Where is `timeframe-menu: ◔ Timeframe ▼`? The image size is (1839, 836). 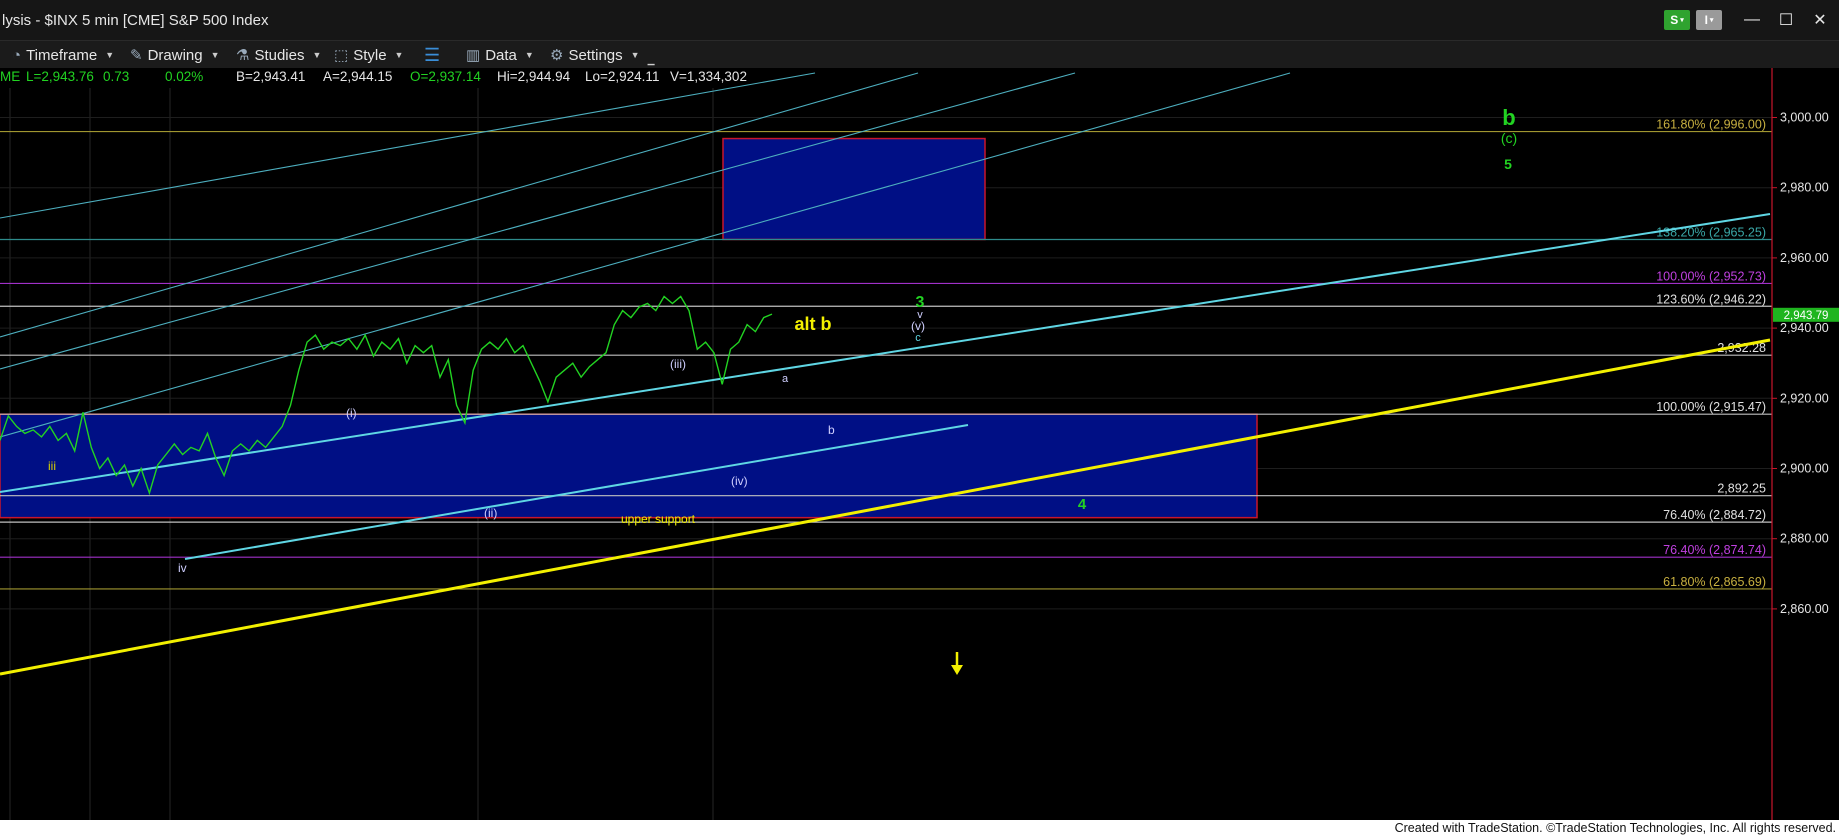
timeframe-menu: ◔ Timeframe ▼ is located at coordinates (63, 55).